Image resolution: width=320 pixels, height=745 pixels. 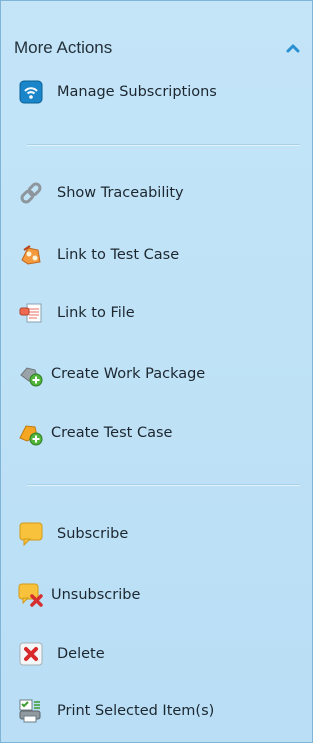 I want to click on link-test-case-icon, so click(x=31, y=255).